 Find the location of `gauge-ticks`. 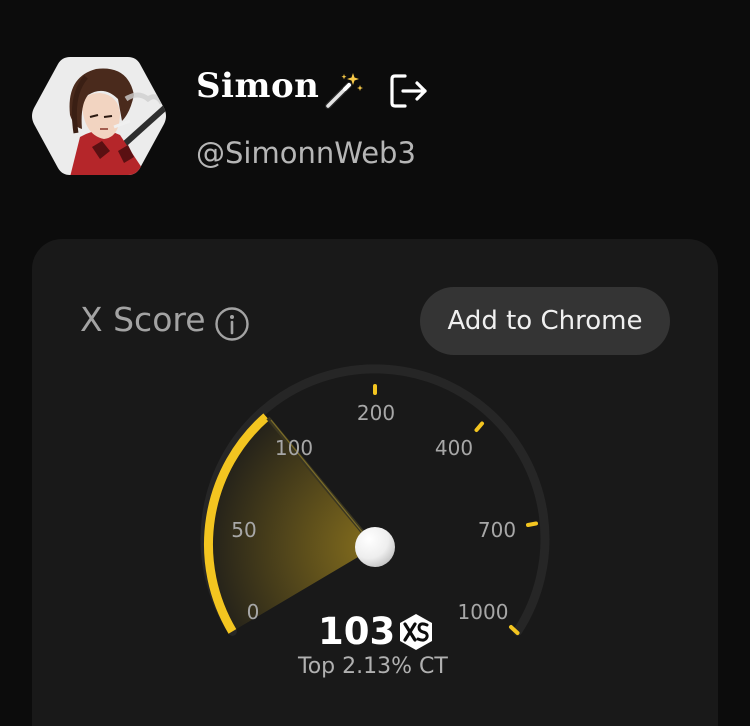

gauge-ticks is located at coordinates (455, 509).